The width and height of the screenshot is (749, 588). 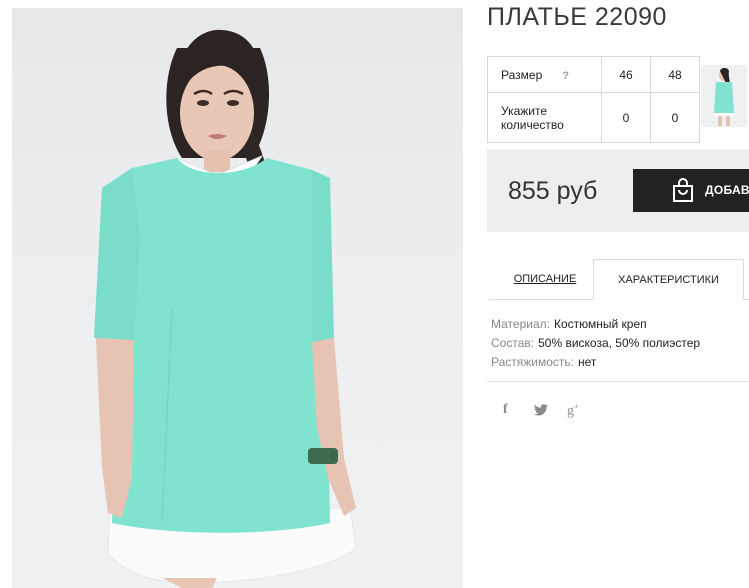 What do you see at coordinates (577, 17) in the screenshot?
I see `product-title: ПЛАТЬЕ 22090` at bounding box center [577, 17].